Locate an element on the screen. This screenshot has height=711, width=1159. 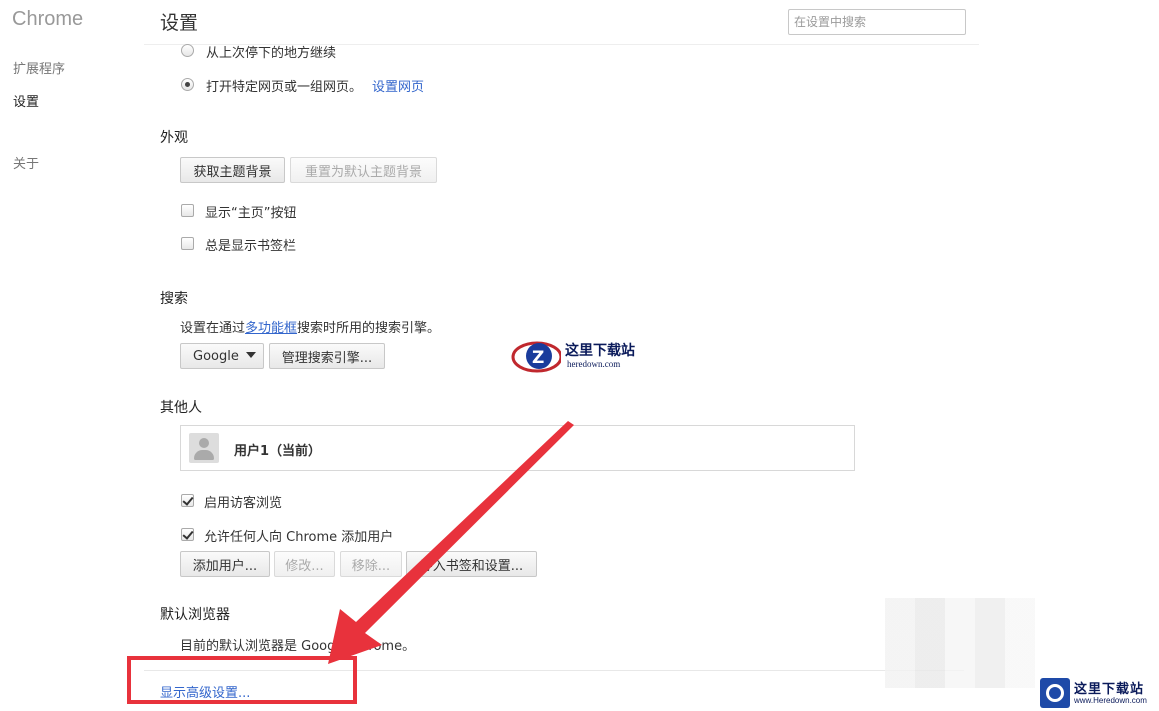
watermark-corner-cn: 这里下载站 is located at coordinates (1109, 689).